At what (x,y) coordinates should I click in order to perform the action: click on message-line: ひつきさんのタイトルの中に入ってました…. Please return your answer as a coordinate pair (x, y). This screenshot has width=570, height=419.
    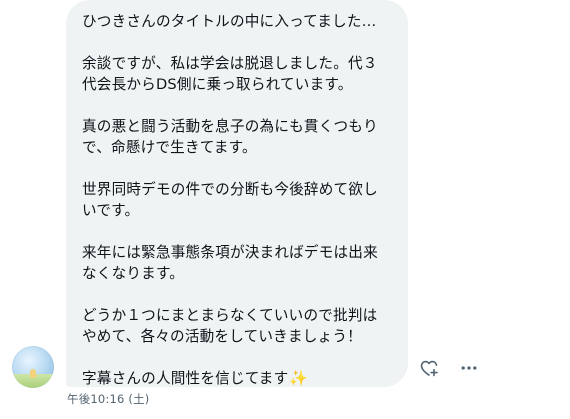
    Looking at the image, I should click on (229, 21).